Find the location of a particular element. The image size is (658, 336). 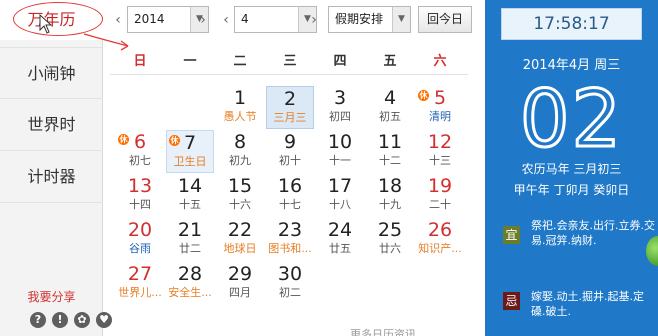

day-number: 23 is located at coordinates (290, 230).